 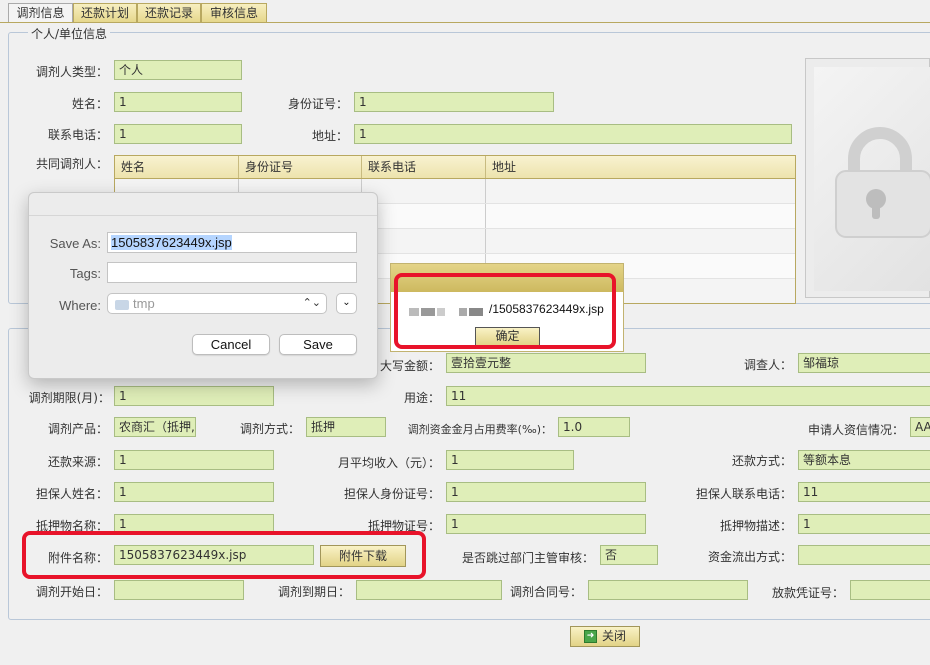 I want to click on address-label: 地址：, so click(x=329, y=136).